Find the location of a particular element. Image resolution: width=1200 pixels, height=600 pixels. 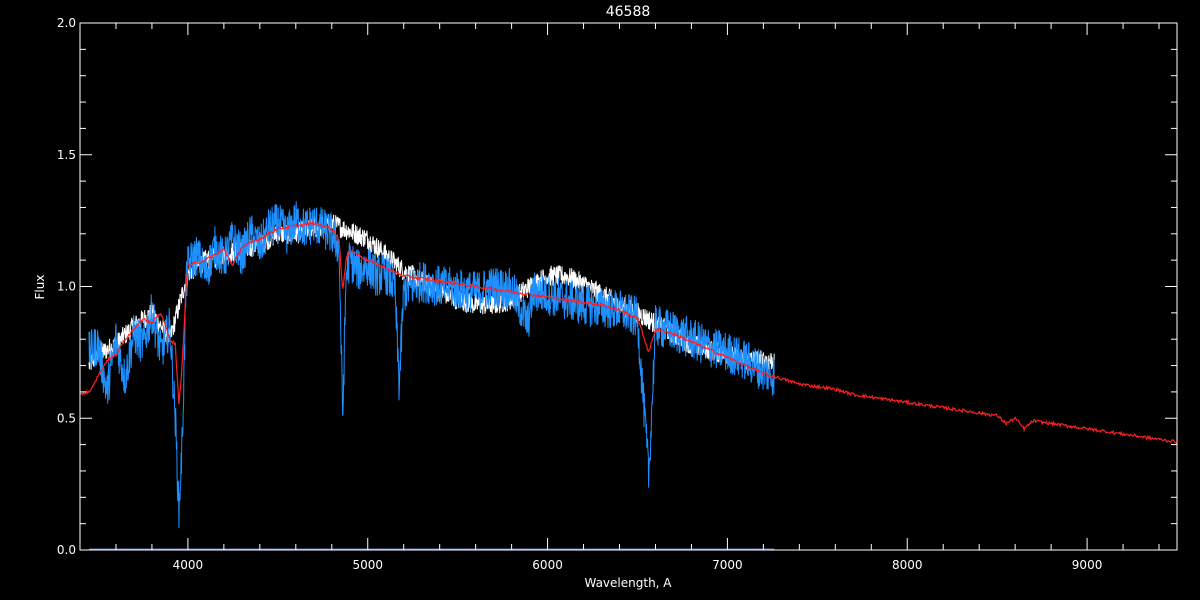

x-tick-label: 9000 is located at coordinates (1087, 565).